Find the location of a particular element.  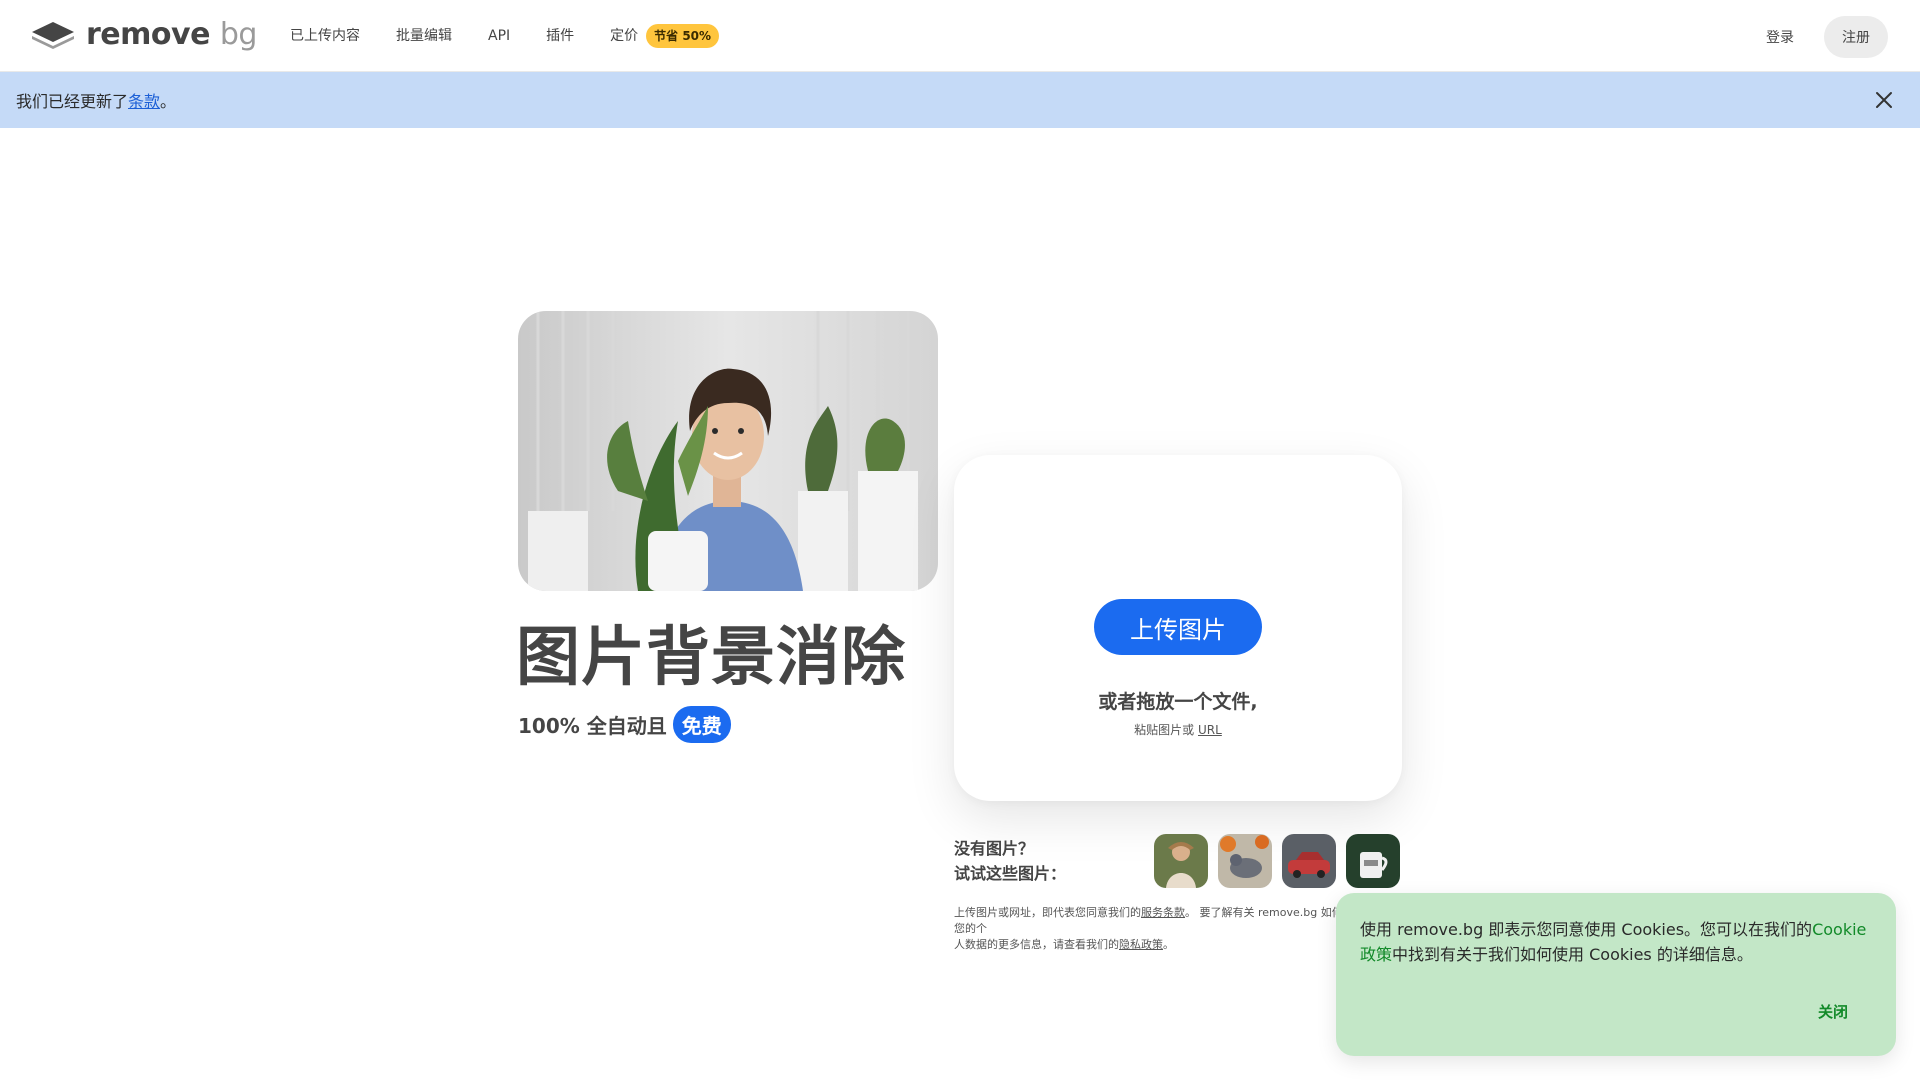

hero-person-illustration is located at coordinates (728, 451).